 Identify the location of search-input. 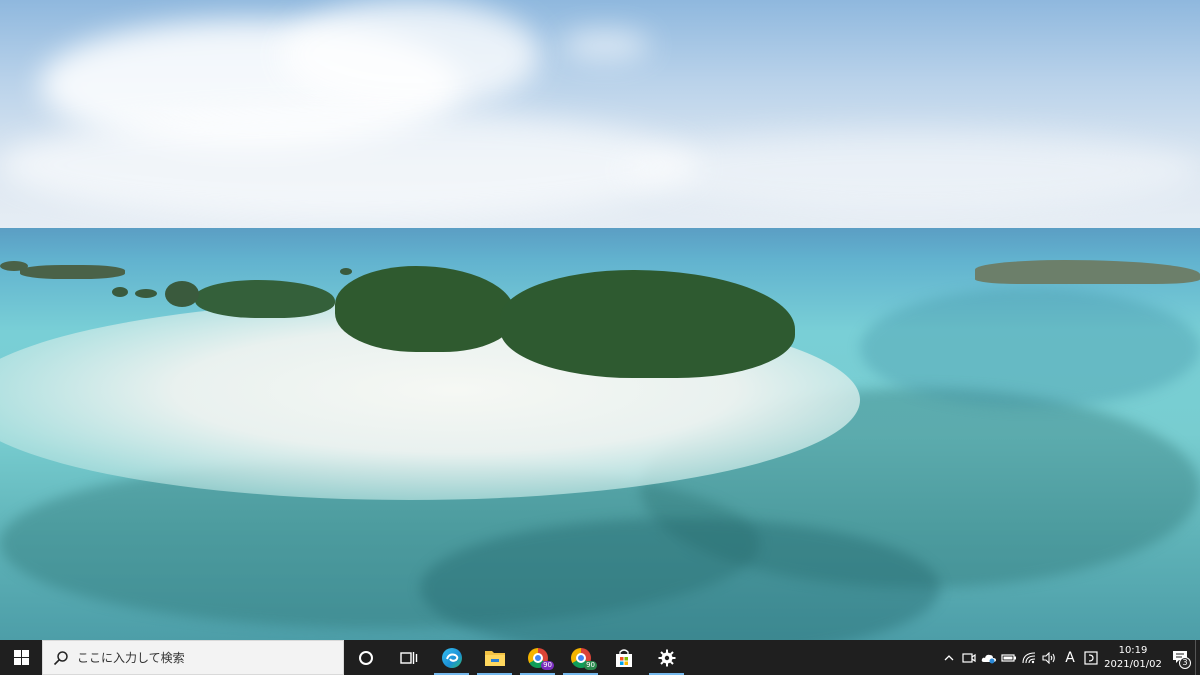
(210, 657).